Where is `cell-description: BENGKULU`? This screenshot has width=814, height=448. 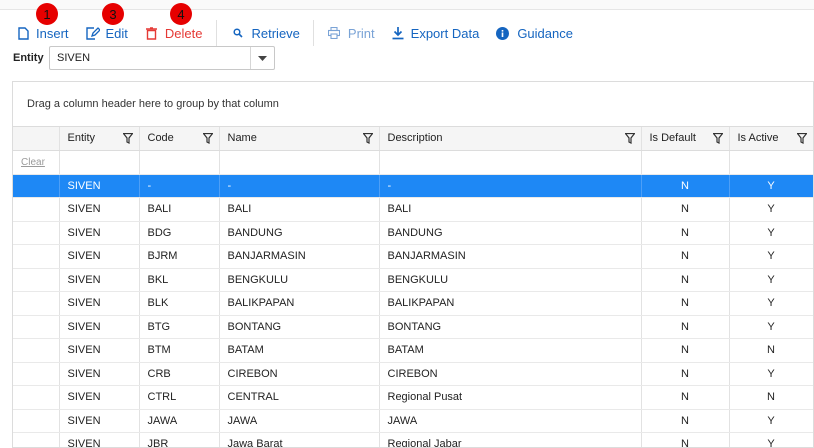
cell-description: BENGKULU is located at coordinates (510, 280).